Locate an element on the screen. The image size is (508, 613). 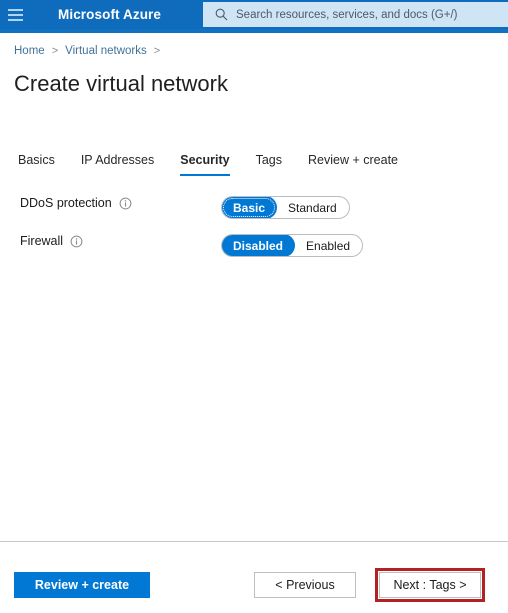
firewall-option-enabled: Enabled is located at coordinates (328, 245).